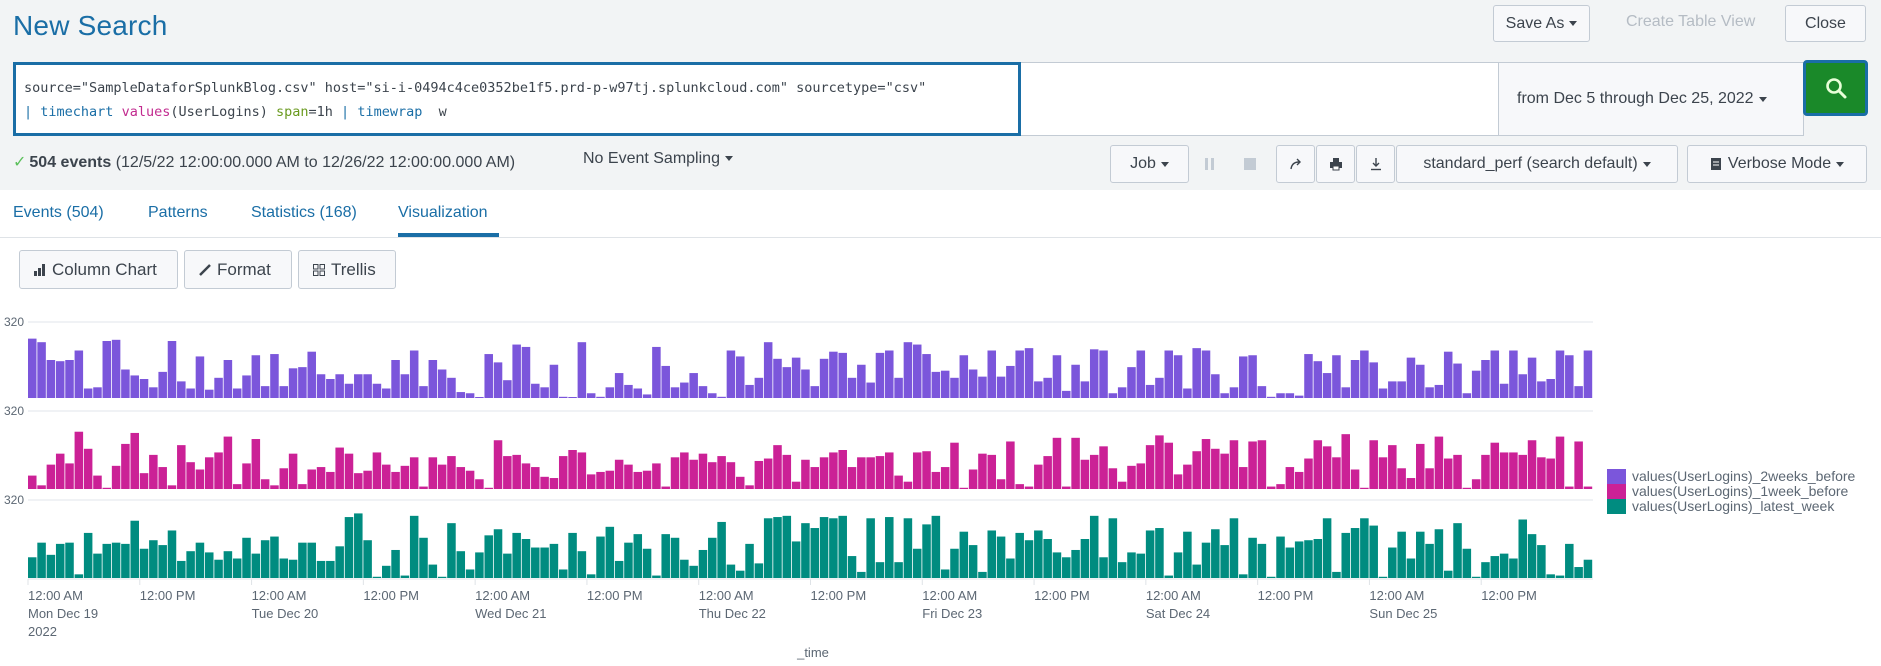  What do you see at coordinates (1825, 23) in the screenshot?
I see `close-button: Close` at bounding box center [1825, 23].